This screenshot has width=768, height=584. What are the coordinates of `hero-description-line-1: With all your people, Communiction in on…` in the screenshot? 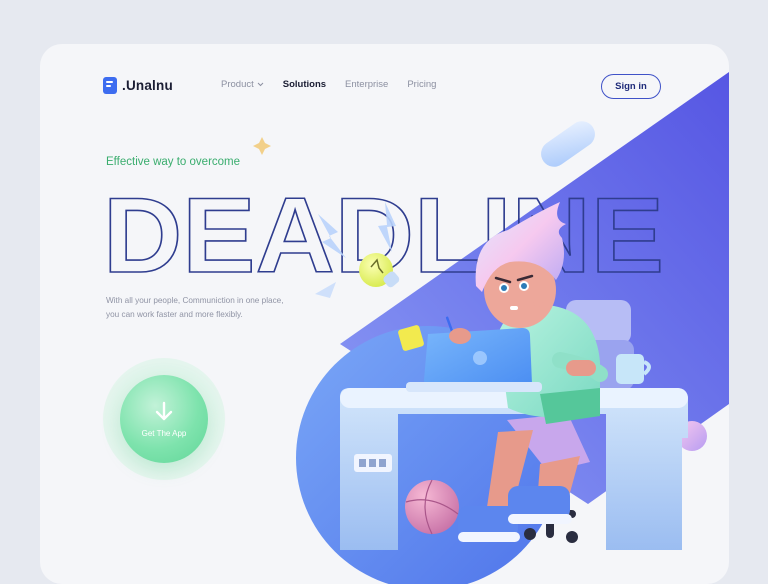 It's located at (195, 300).